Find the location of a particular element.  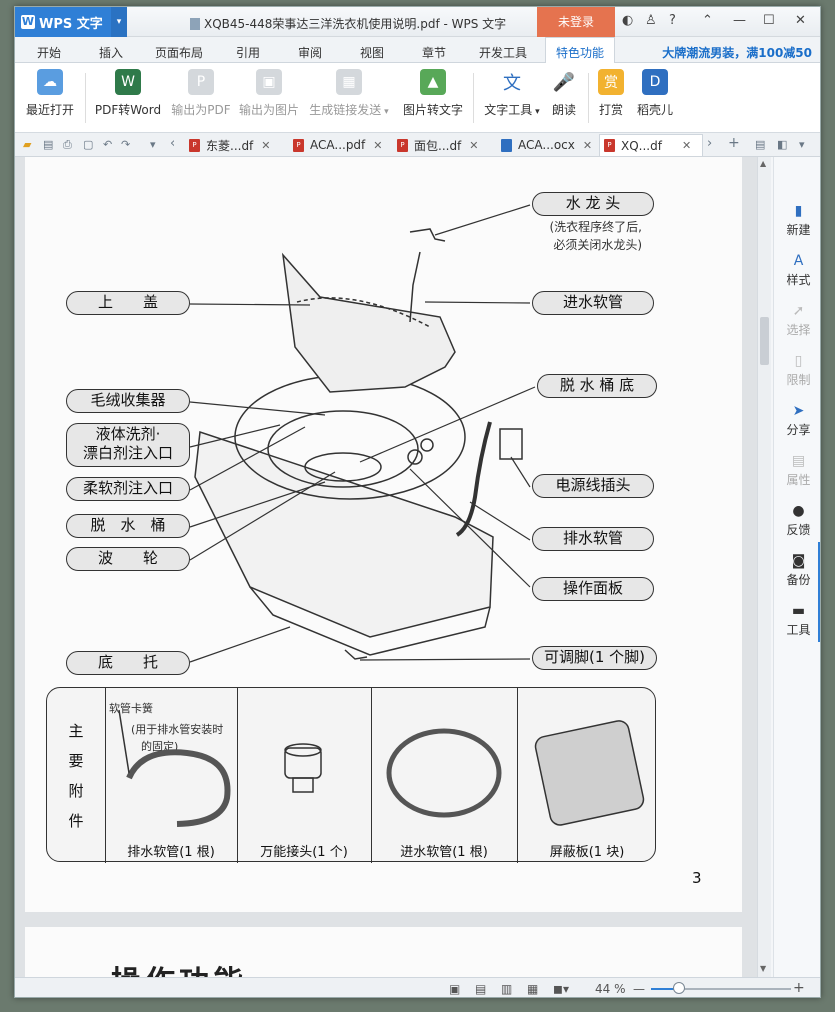

menu-page-layout: 页面布局 is located at coordinates (179, 52).